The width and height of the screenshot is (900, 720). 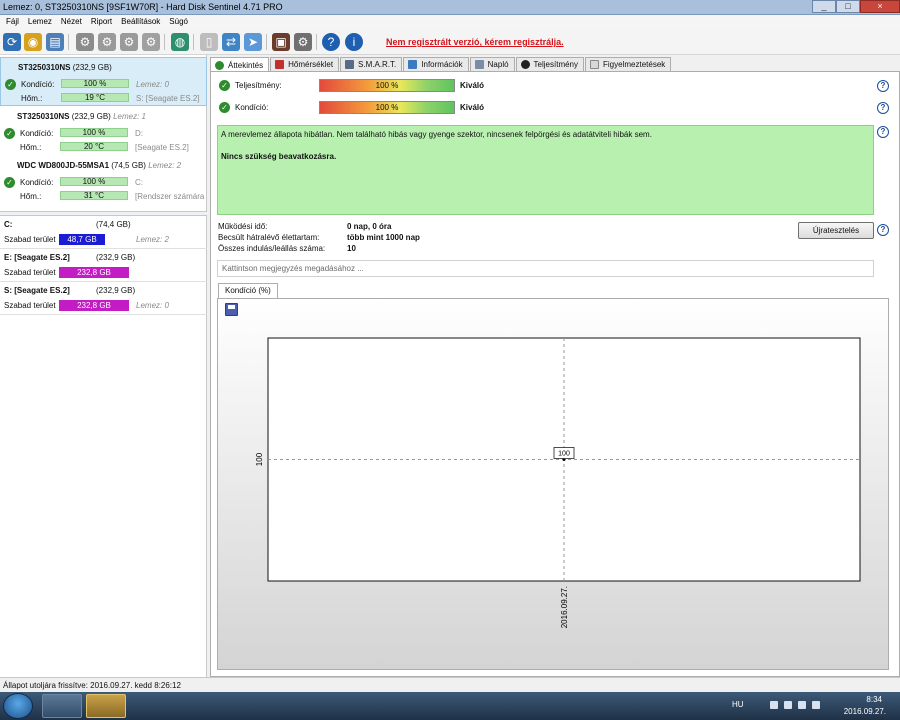 What do you see at coordinates (15, 22) in the screenshot?
I see `menu-file: Fájl` at bounding box center [15, 22].